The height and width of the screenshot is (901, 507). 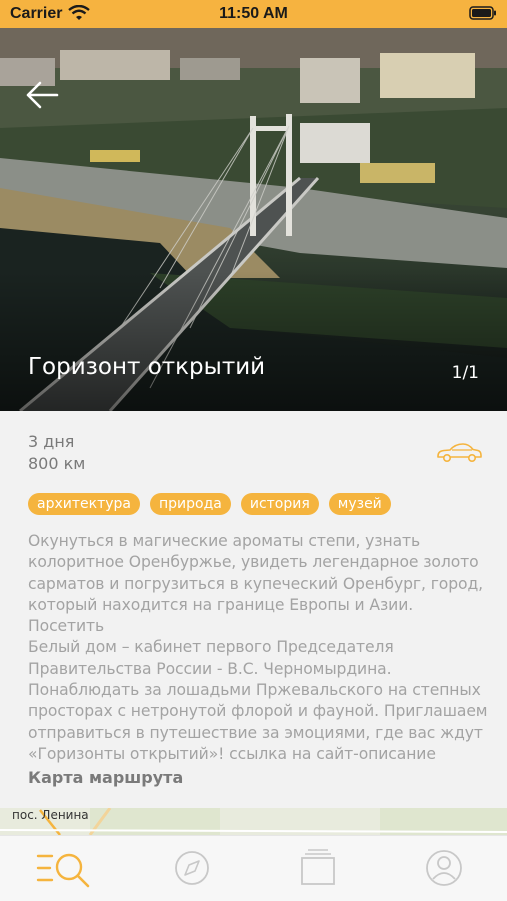 I want to click on tour-title: Горизонт открытий, so click(x=147, y=367).